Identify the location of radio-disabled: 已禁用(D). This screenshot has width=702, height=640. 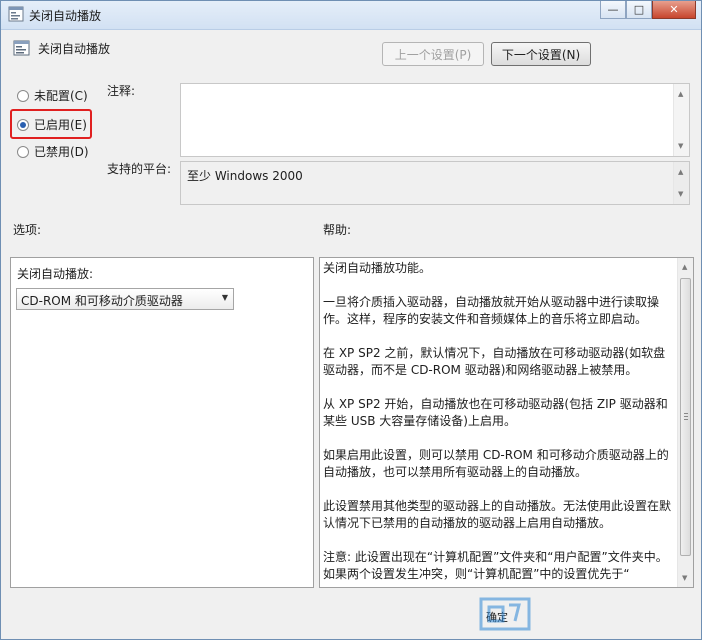
(53, 151).